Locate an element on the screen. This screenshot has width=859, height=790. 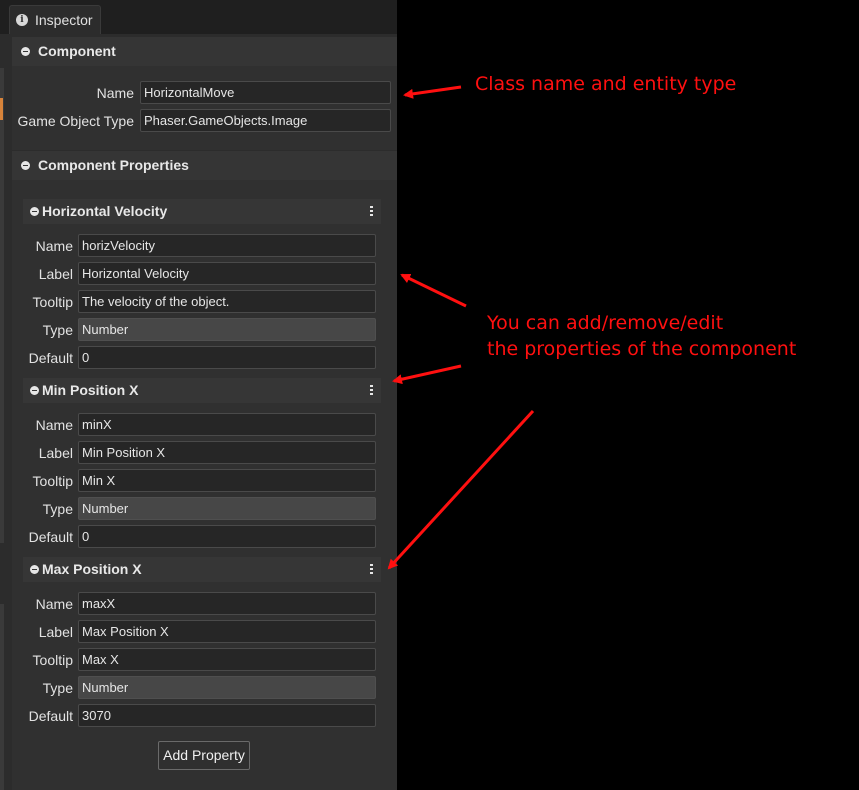
arrow-to-name-field is located at coordinates (432, 92).